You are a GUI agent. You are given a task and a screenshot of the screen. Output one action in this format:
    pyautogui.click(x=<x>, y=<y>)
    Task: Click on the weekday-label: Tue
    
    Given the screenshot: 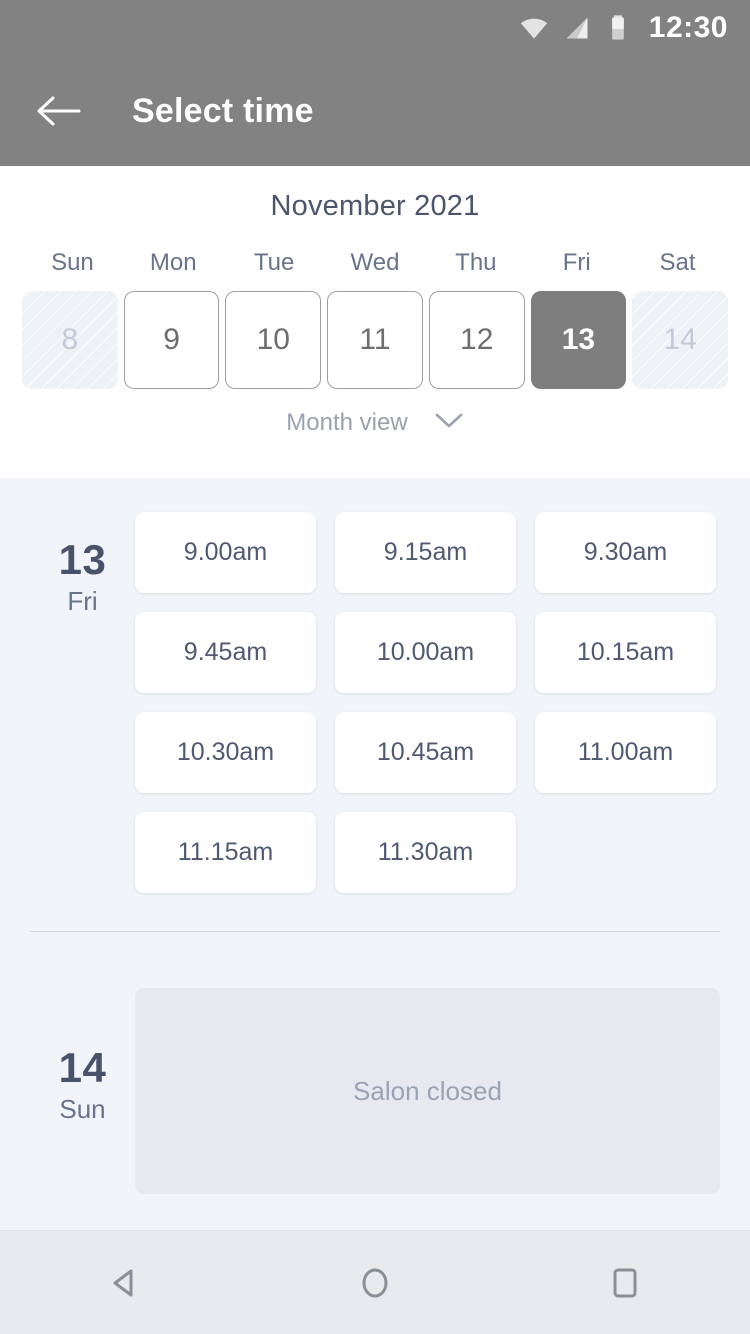 What is the action you would take?
    pyautogui.click(x=274, y=262)
    